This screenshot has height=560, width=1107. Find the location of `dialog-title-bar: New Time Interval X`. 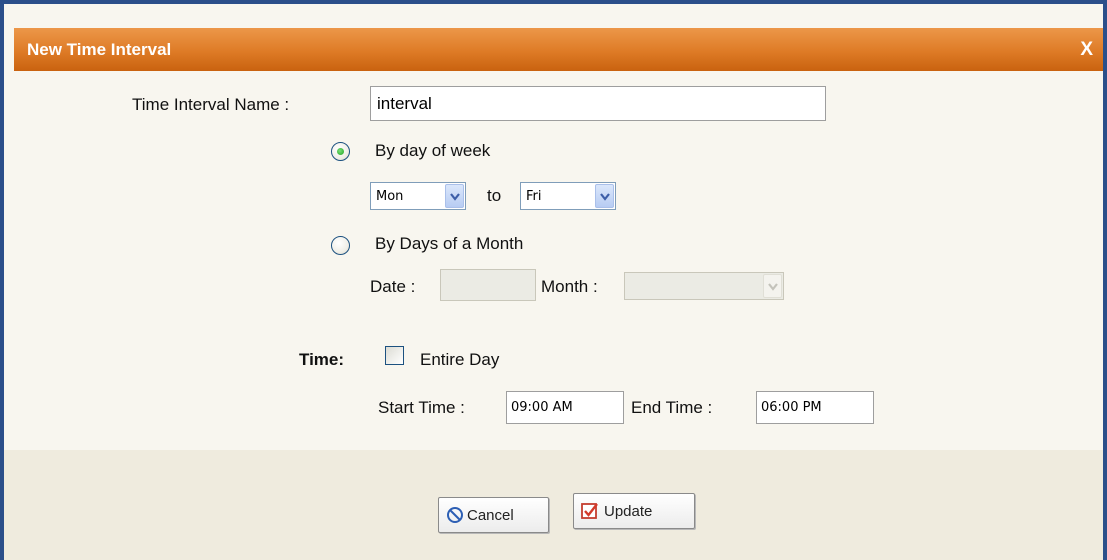

dialog-title-bar: New Time Interval X is located at coordinates (558, 49).